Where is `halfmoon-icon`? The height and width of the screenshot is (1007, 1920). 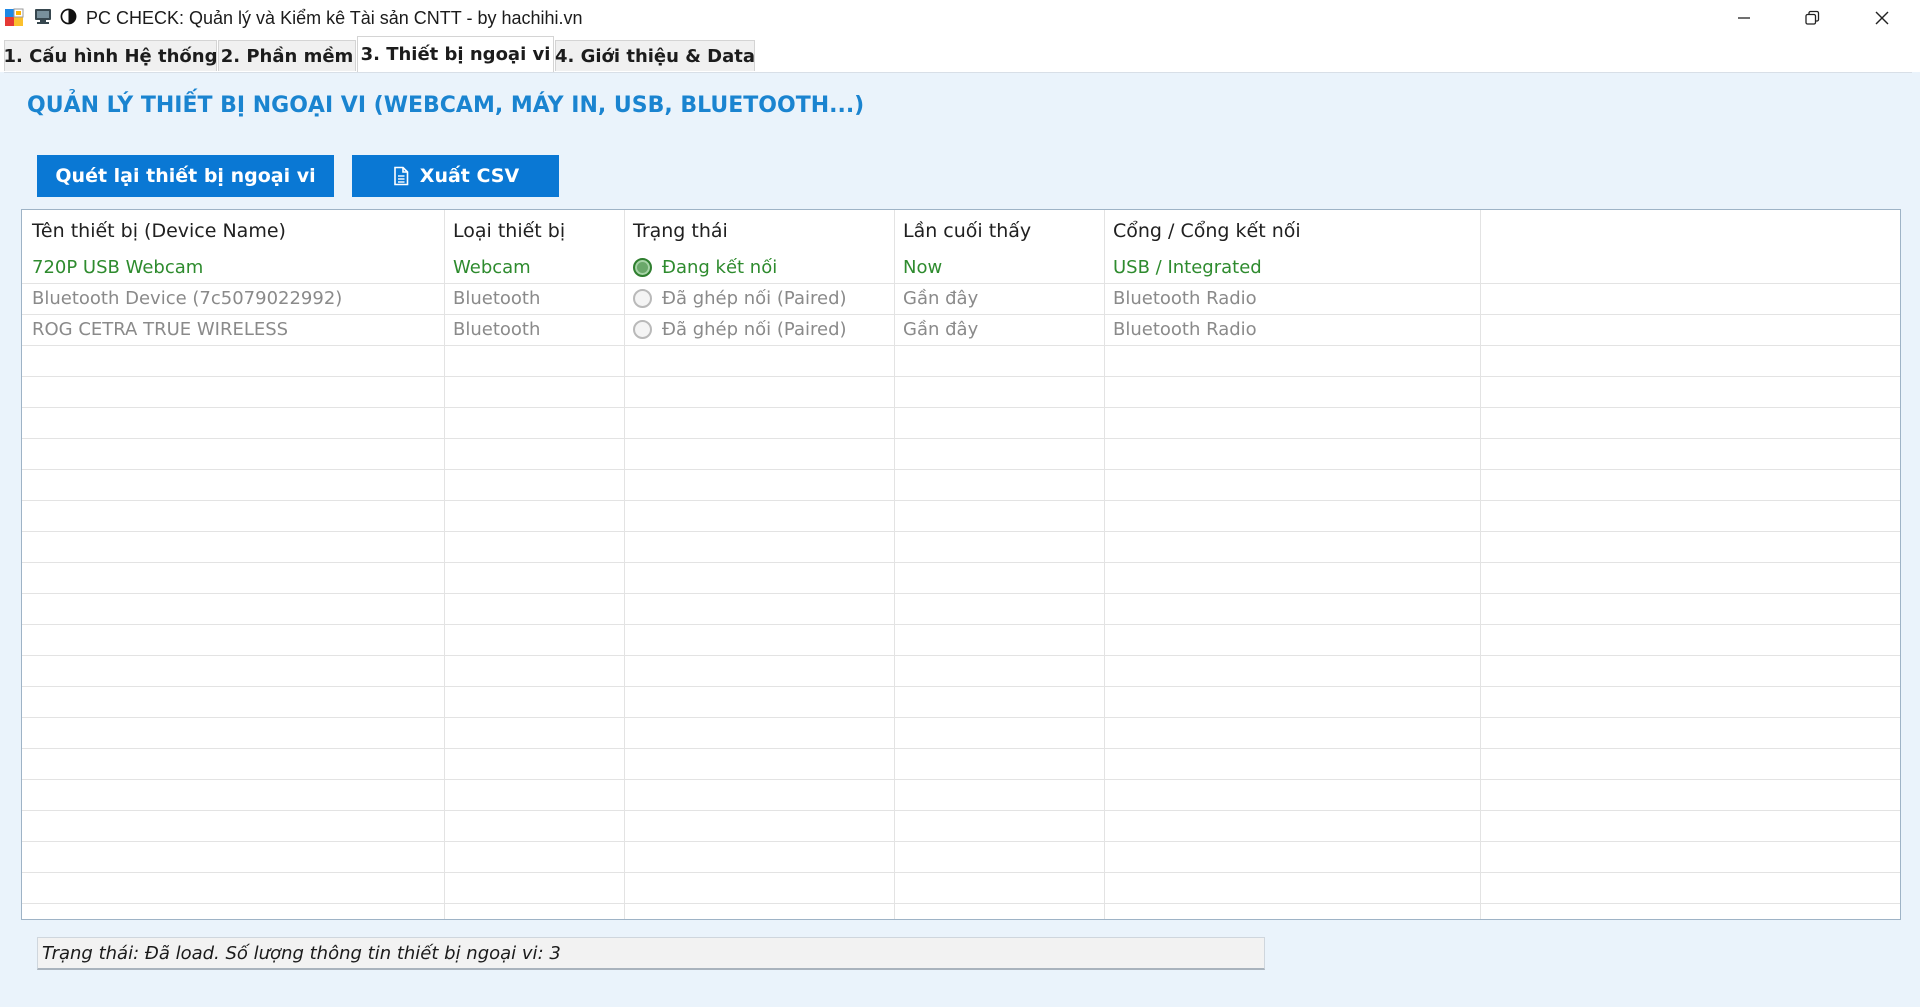
halfmoon-icon is located at coordinates (68, 16).